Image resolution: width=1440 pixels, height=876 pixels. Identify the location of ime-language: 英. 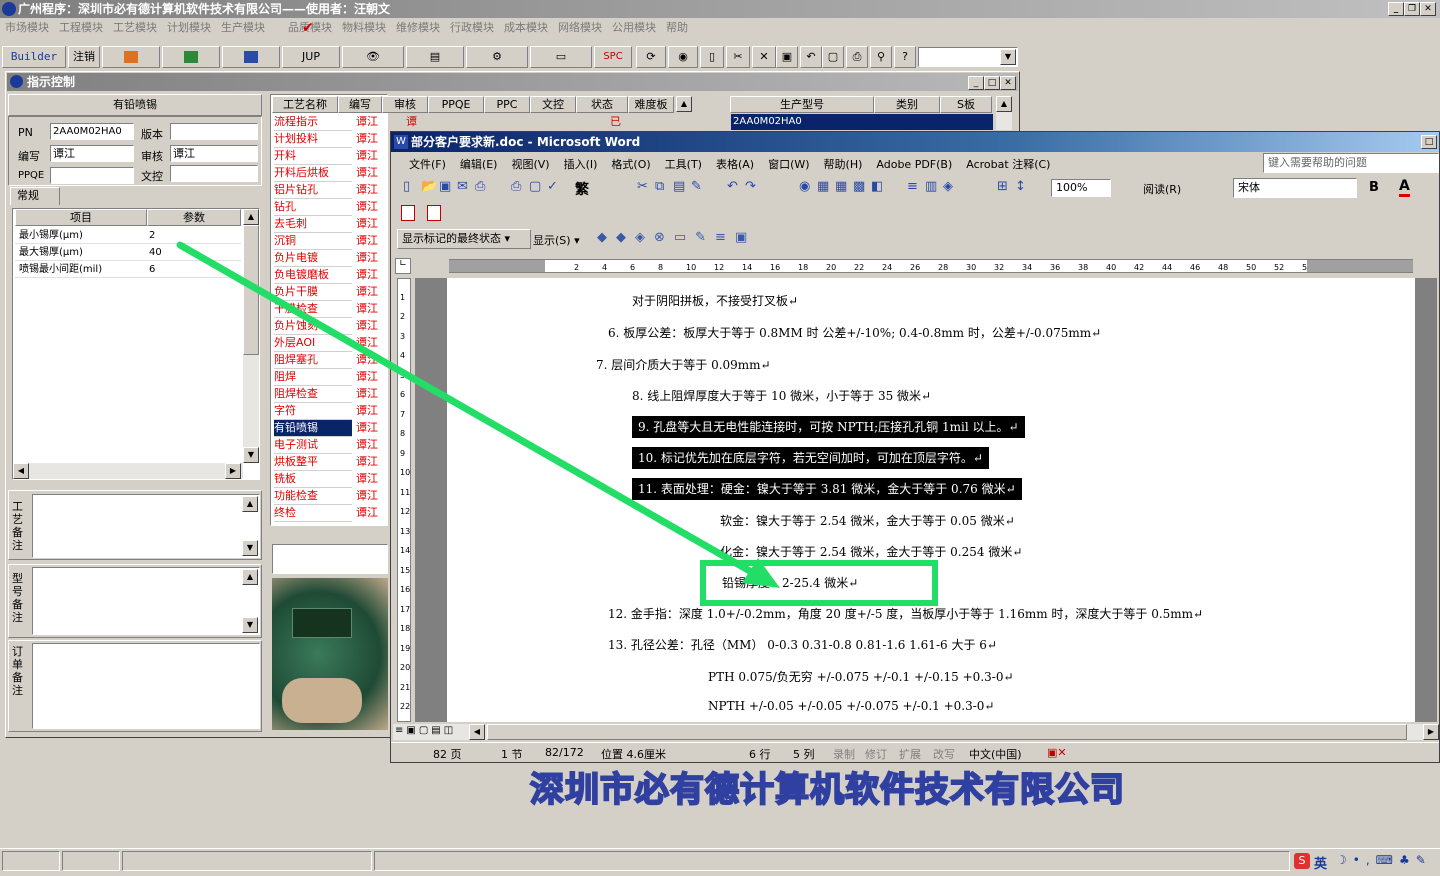
(1320, 862).